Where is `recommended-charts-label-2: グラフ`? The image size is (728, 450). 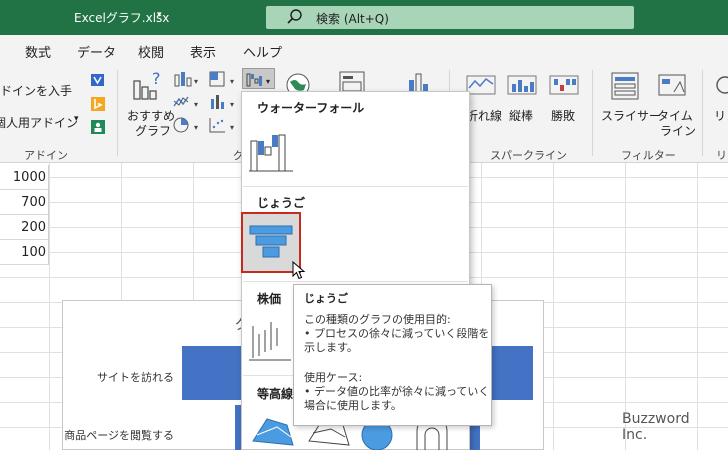
recommended-charts-label-2: グラフ is located at coordinates (153, 130).